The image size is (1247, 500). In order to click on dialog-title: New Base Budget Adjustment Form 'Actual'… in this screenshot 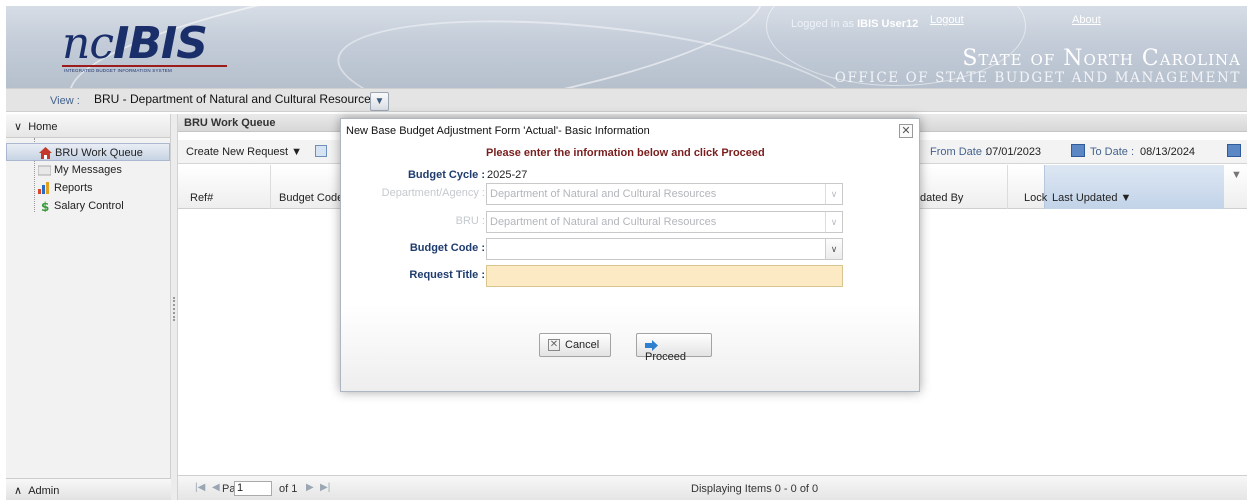, I will do `click(498, 131)`.